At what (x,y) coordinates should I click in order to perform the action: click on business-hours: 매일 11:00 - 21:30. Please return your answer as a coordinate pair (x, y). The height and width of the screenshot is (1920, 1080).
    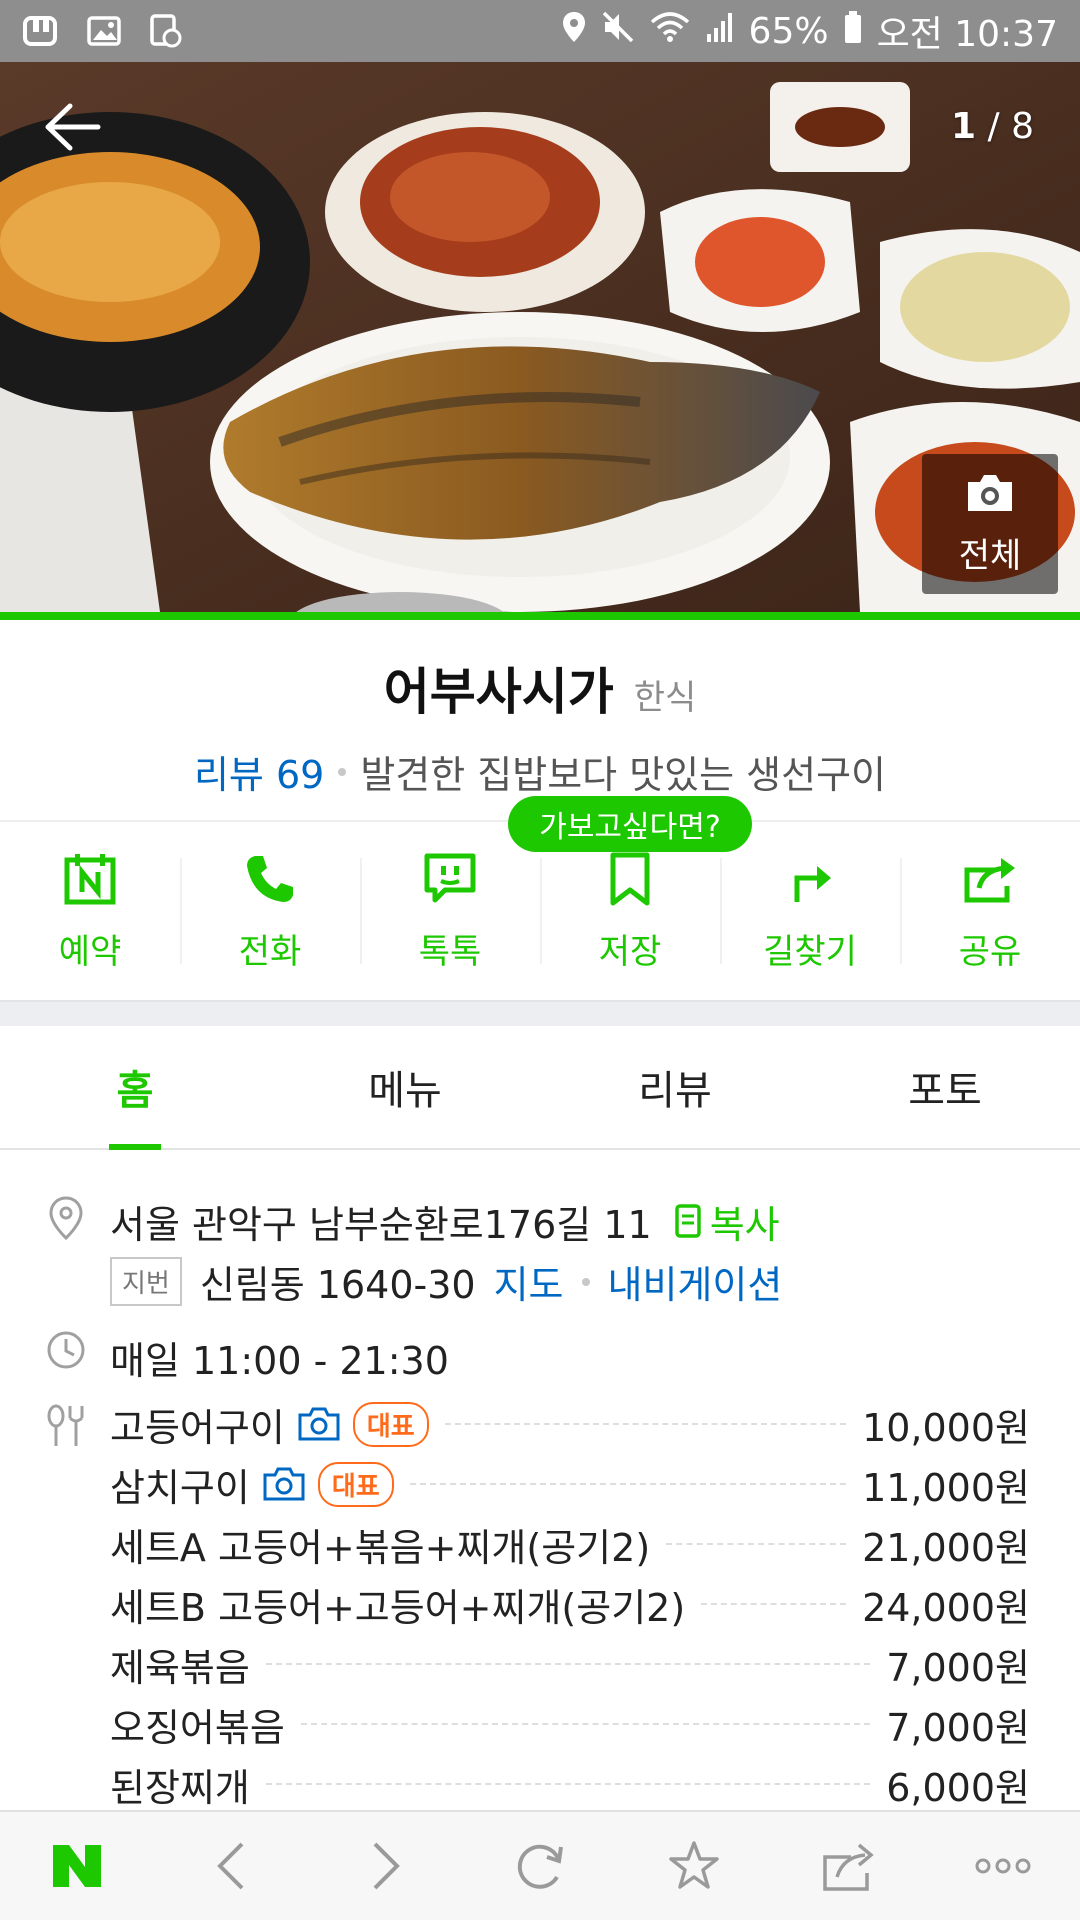
    Looking at the image, I should click on (279, 1361).